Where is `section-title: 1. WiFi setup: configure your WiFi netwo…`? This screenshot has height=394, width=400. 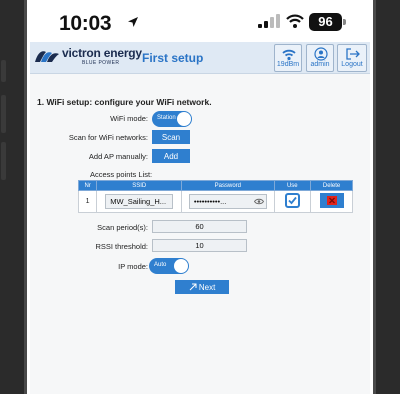
section-title: 1. WiFi setup: configure your WiFi netwo… is located at coordinates (124, 102).